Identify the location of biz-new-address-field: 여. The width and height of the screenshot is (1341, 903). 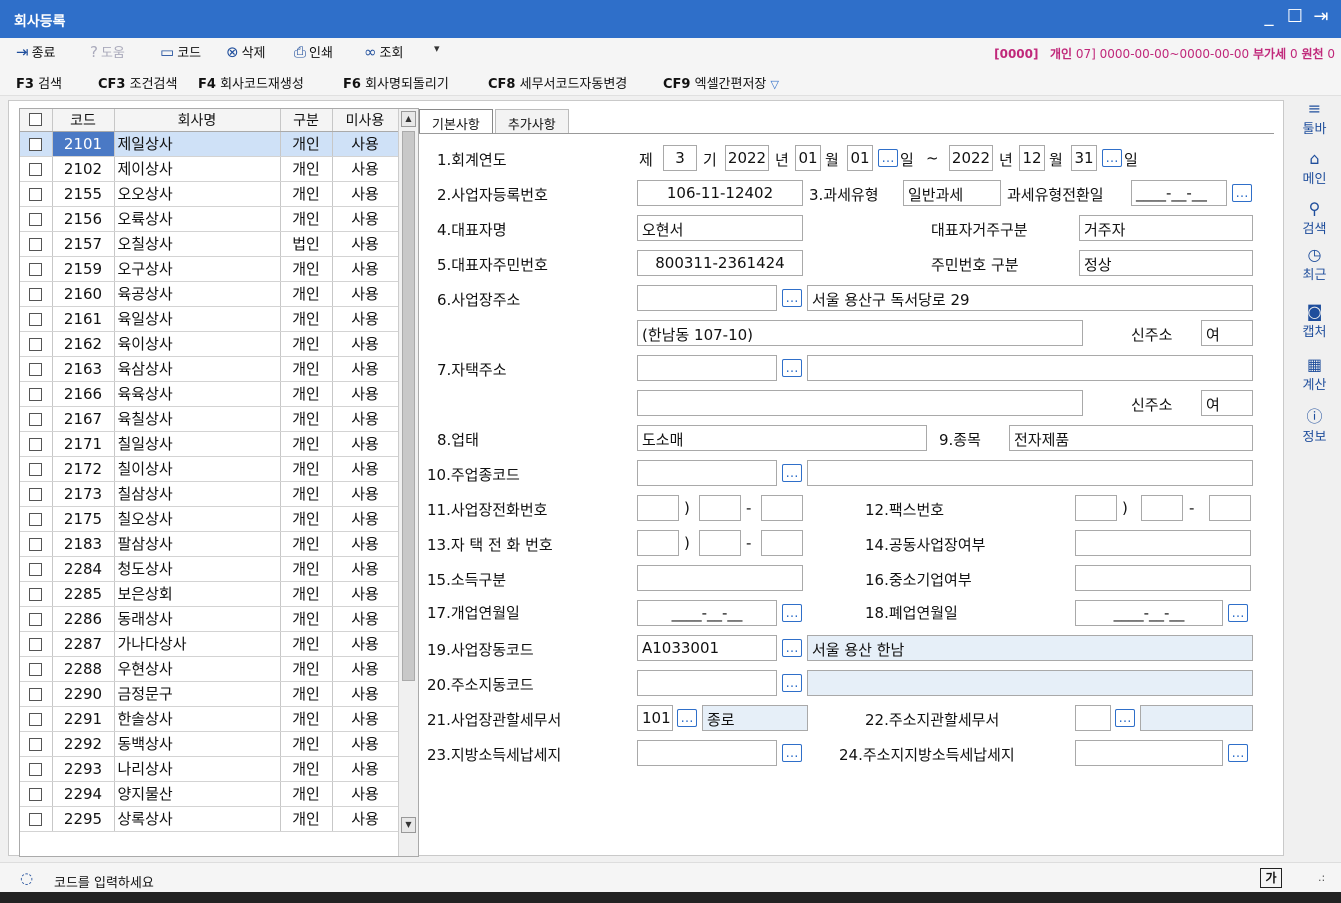
(1227, 333).